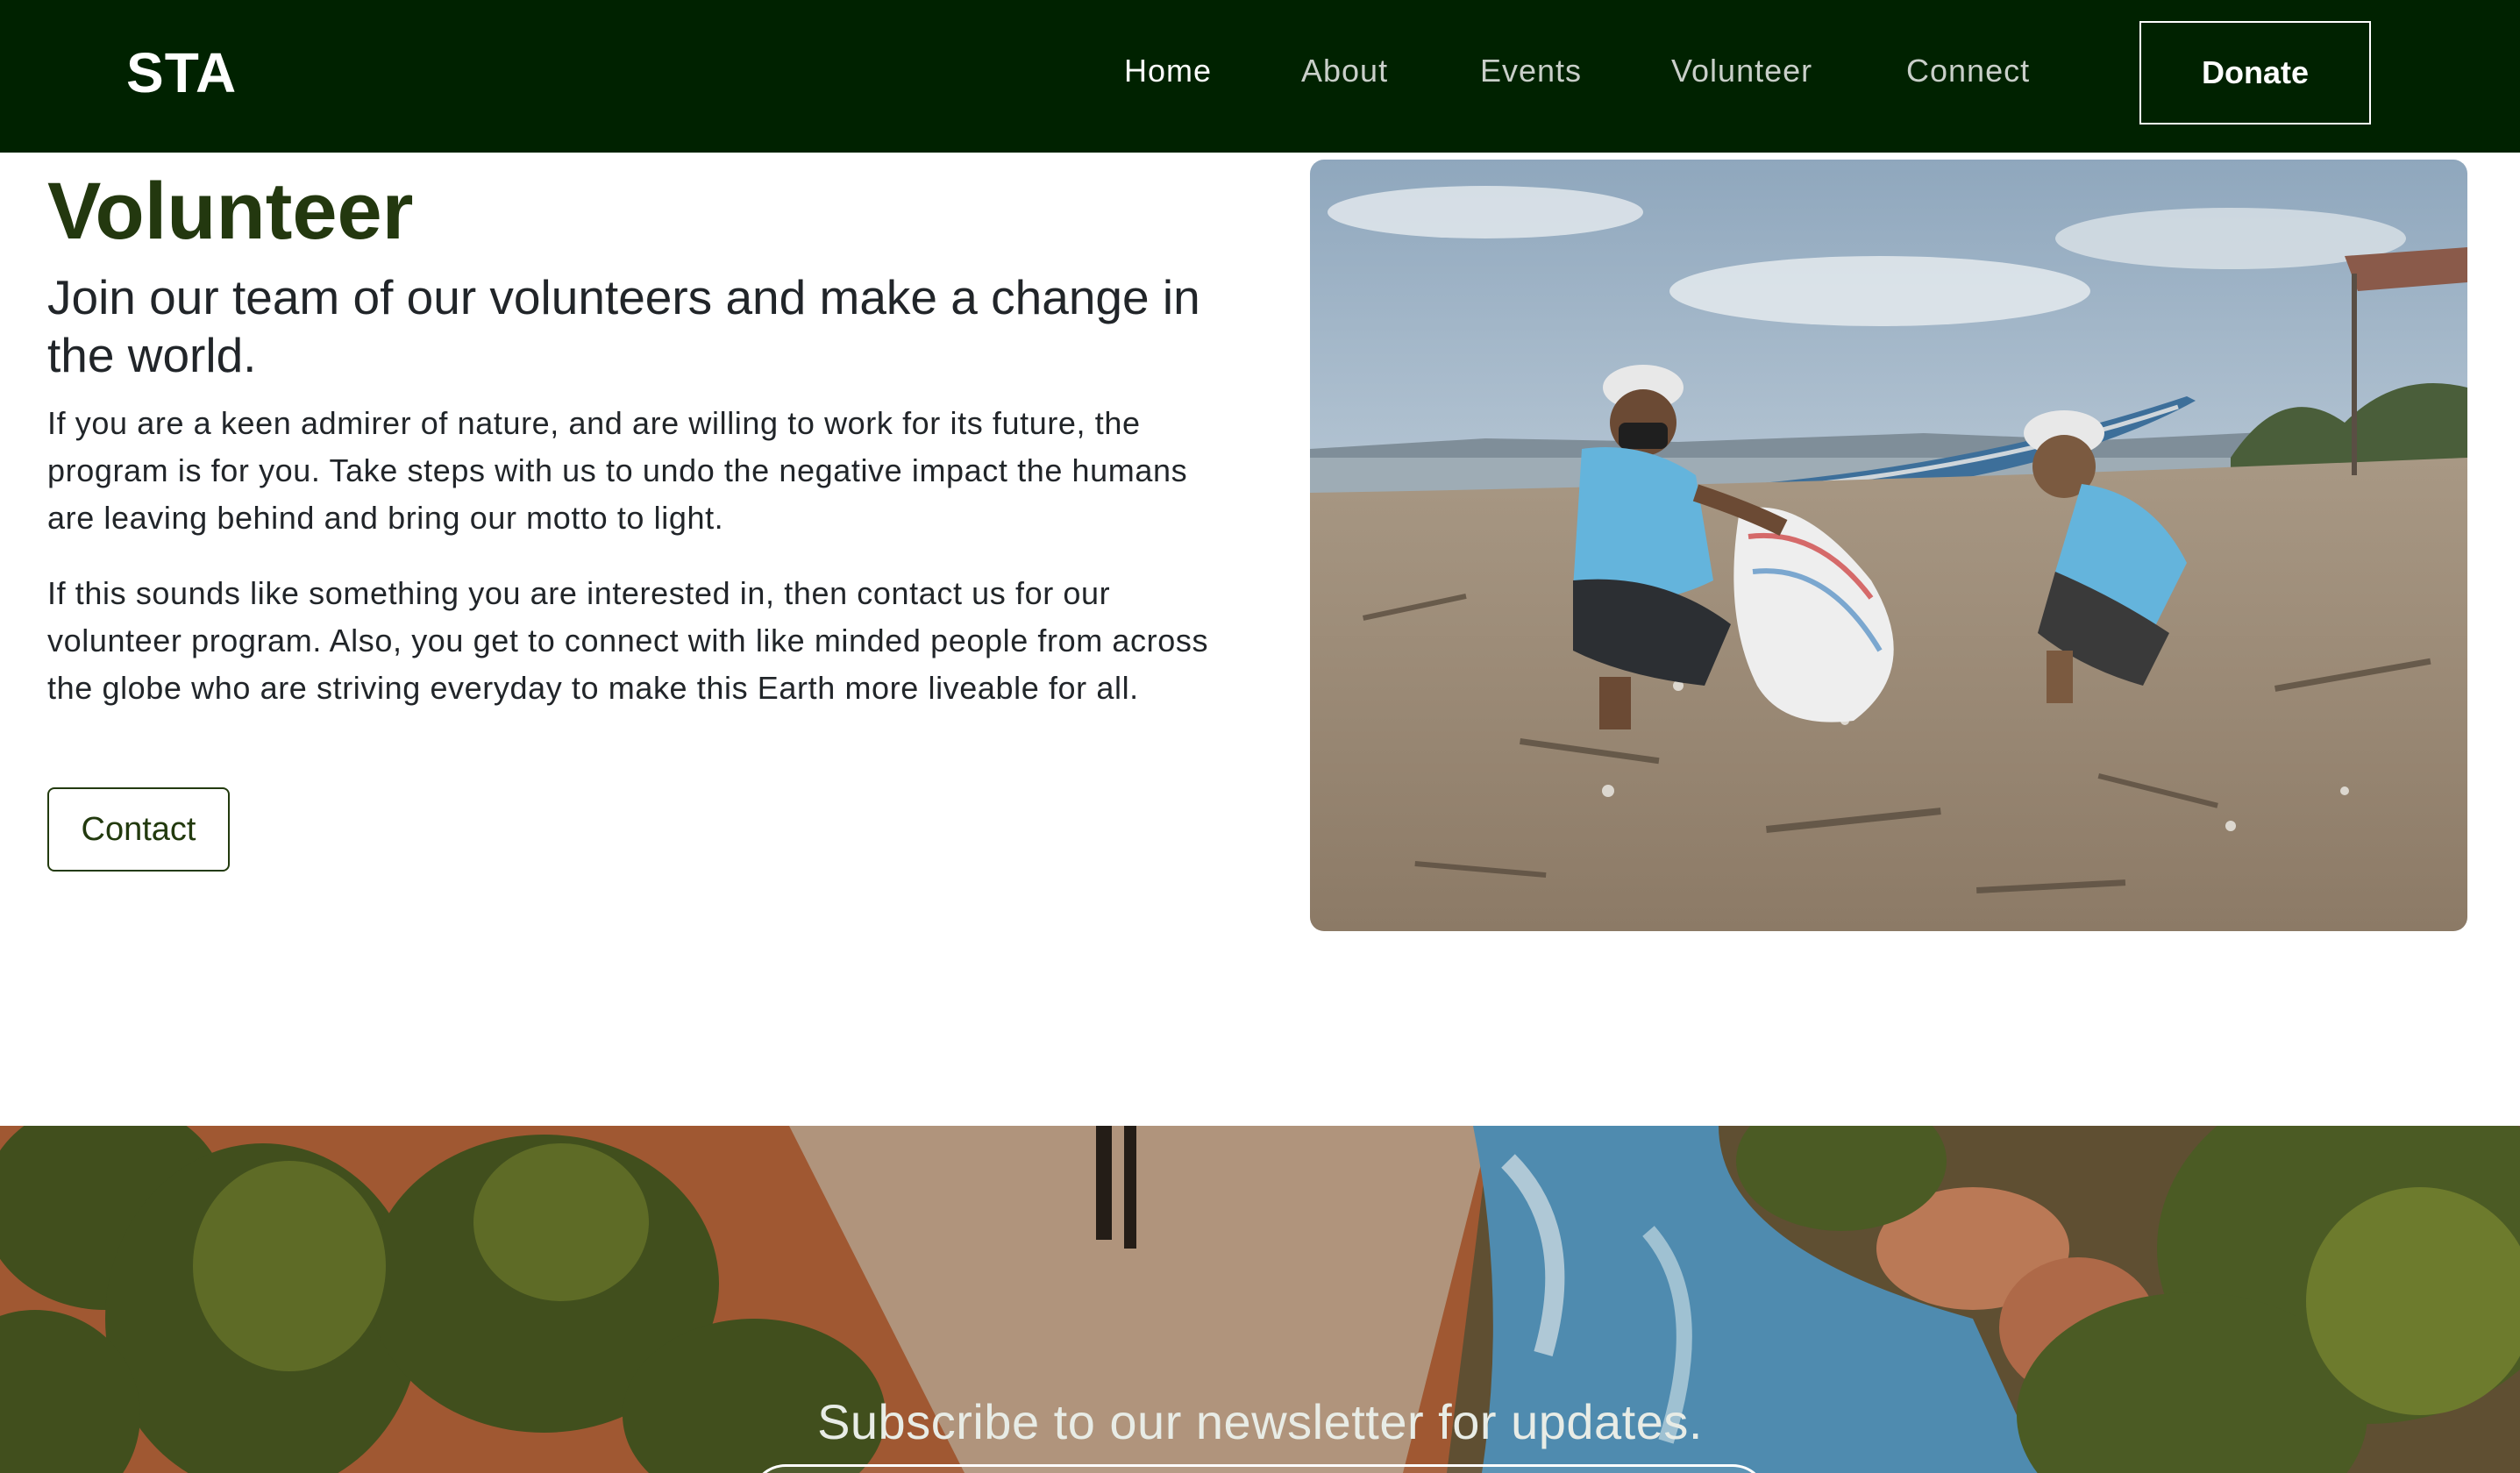 The width and height of the screenshot is (2520, 1473). What do you see at coordinates (230, 211) in the screenshot?
I see `page-title: Volunteer` at bounding box center [230, 211].